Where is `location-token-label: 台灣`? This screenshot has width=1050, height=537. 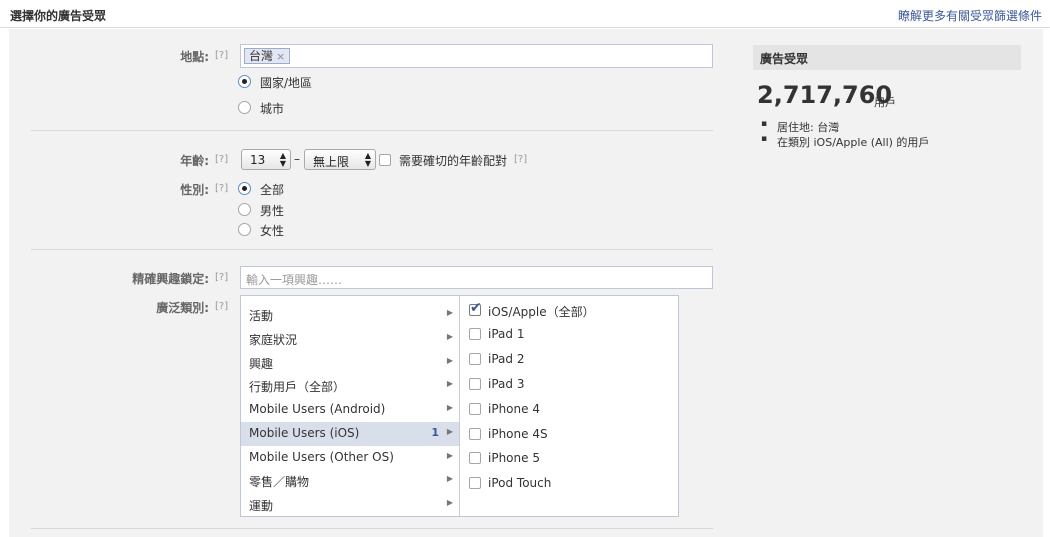
location-token-label: 台灣 is located at coordinates (261, 56).